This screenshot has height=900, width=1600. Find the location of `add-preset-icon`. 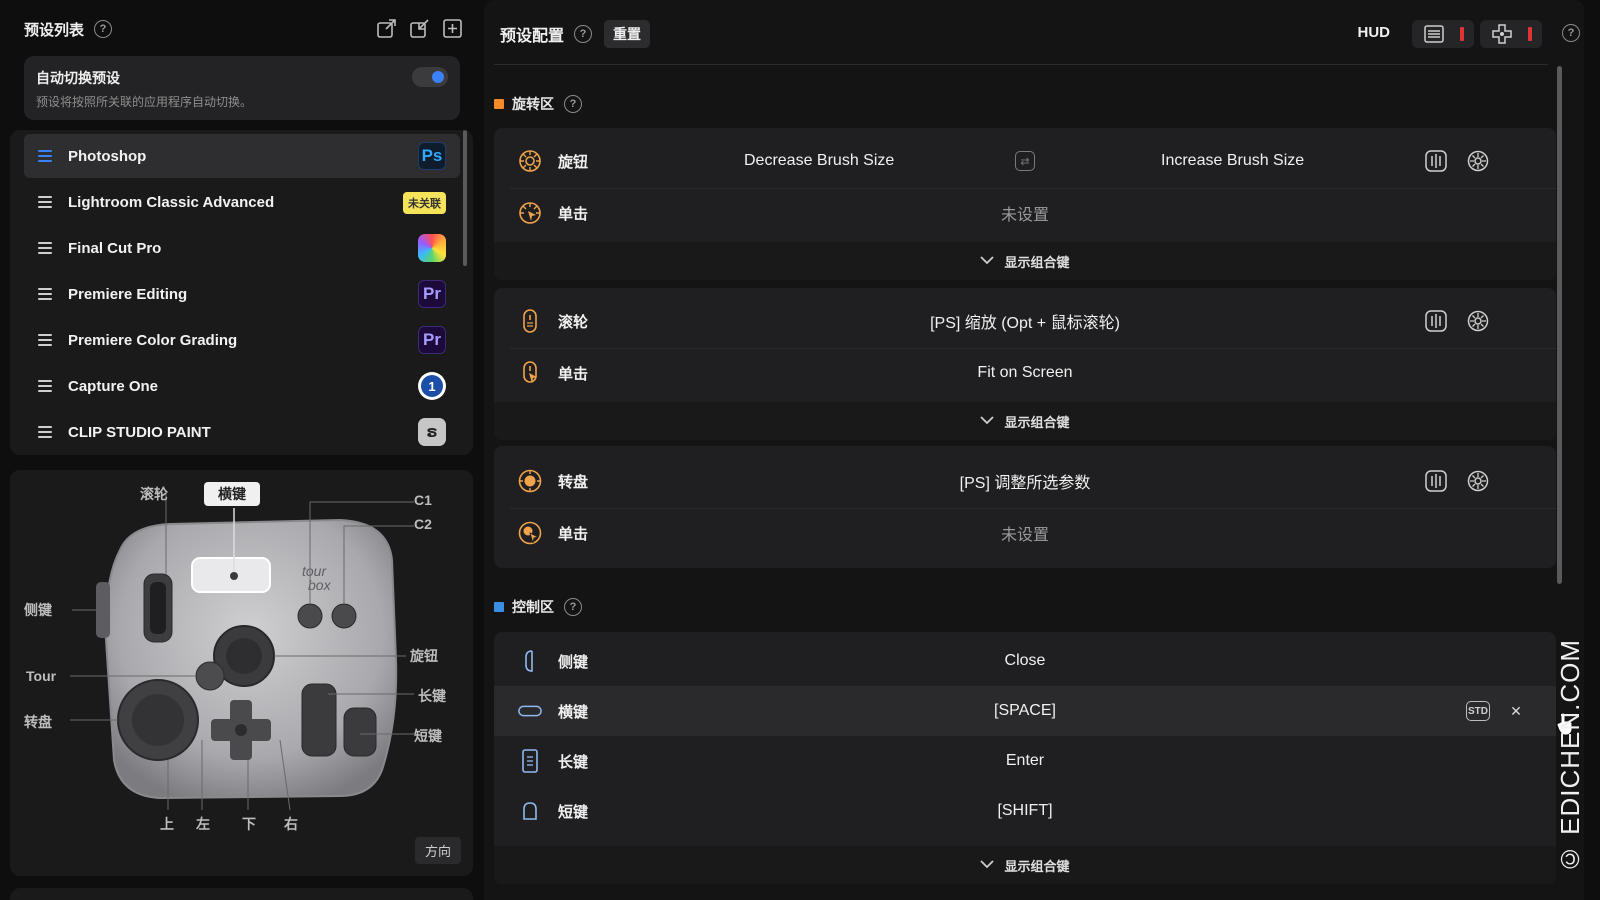

add-preset-icon is located at coordinates (452, 28).